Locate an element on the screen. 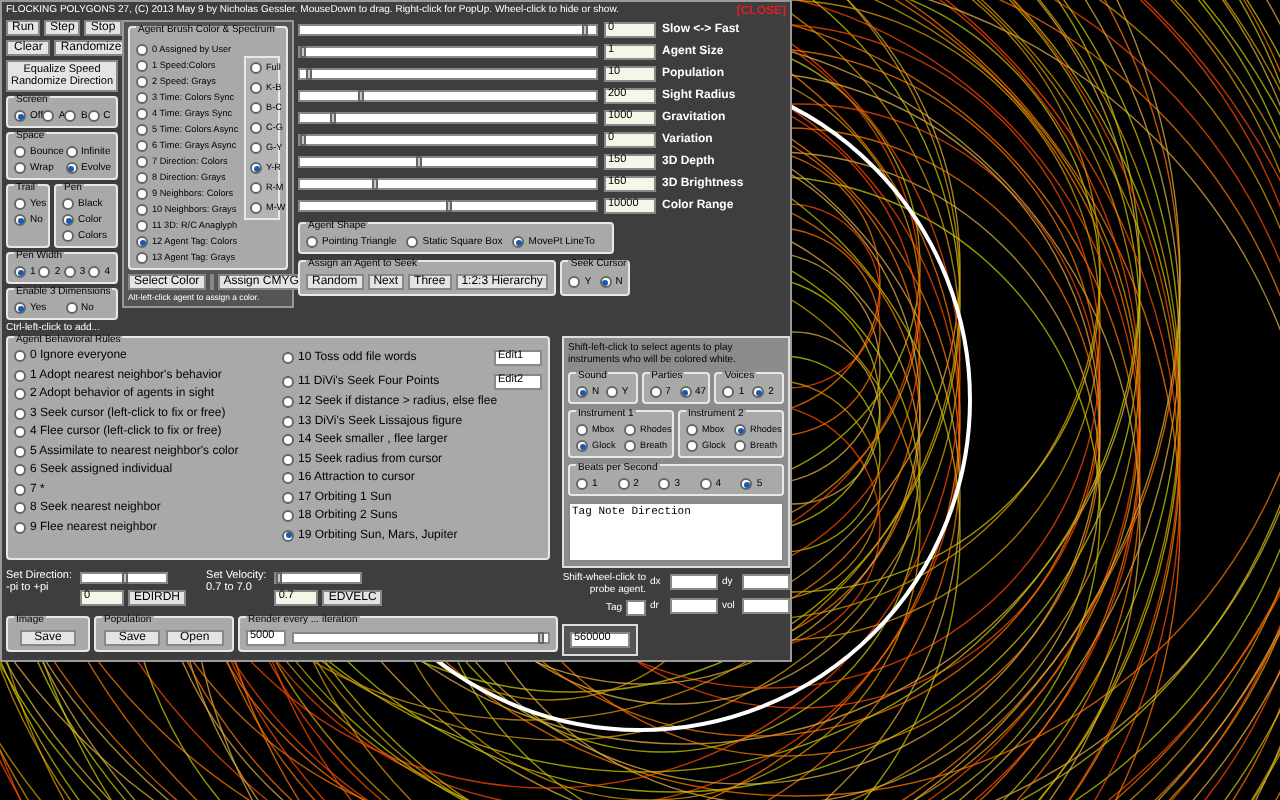  color-swatch is located at coordinates (211, 282).